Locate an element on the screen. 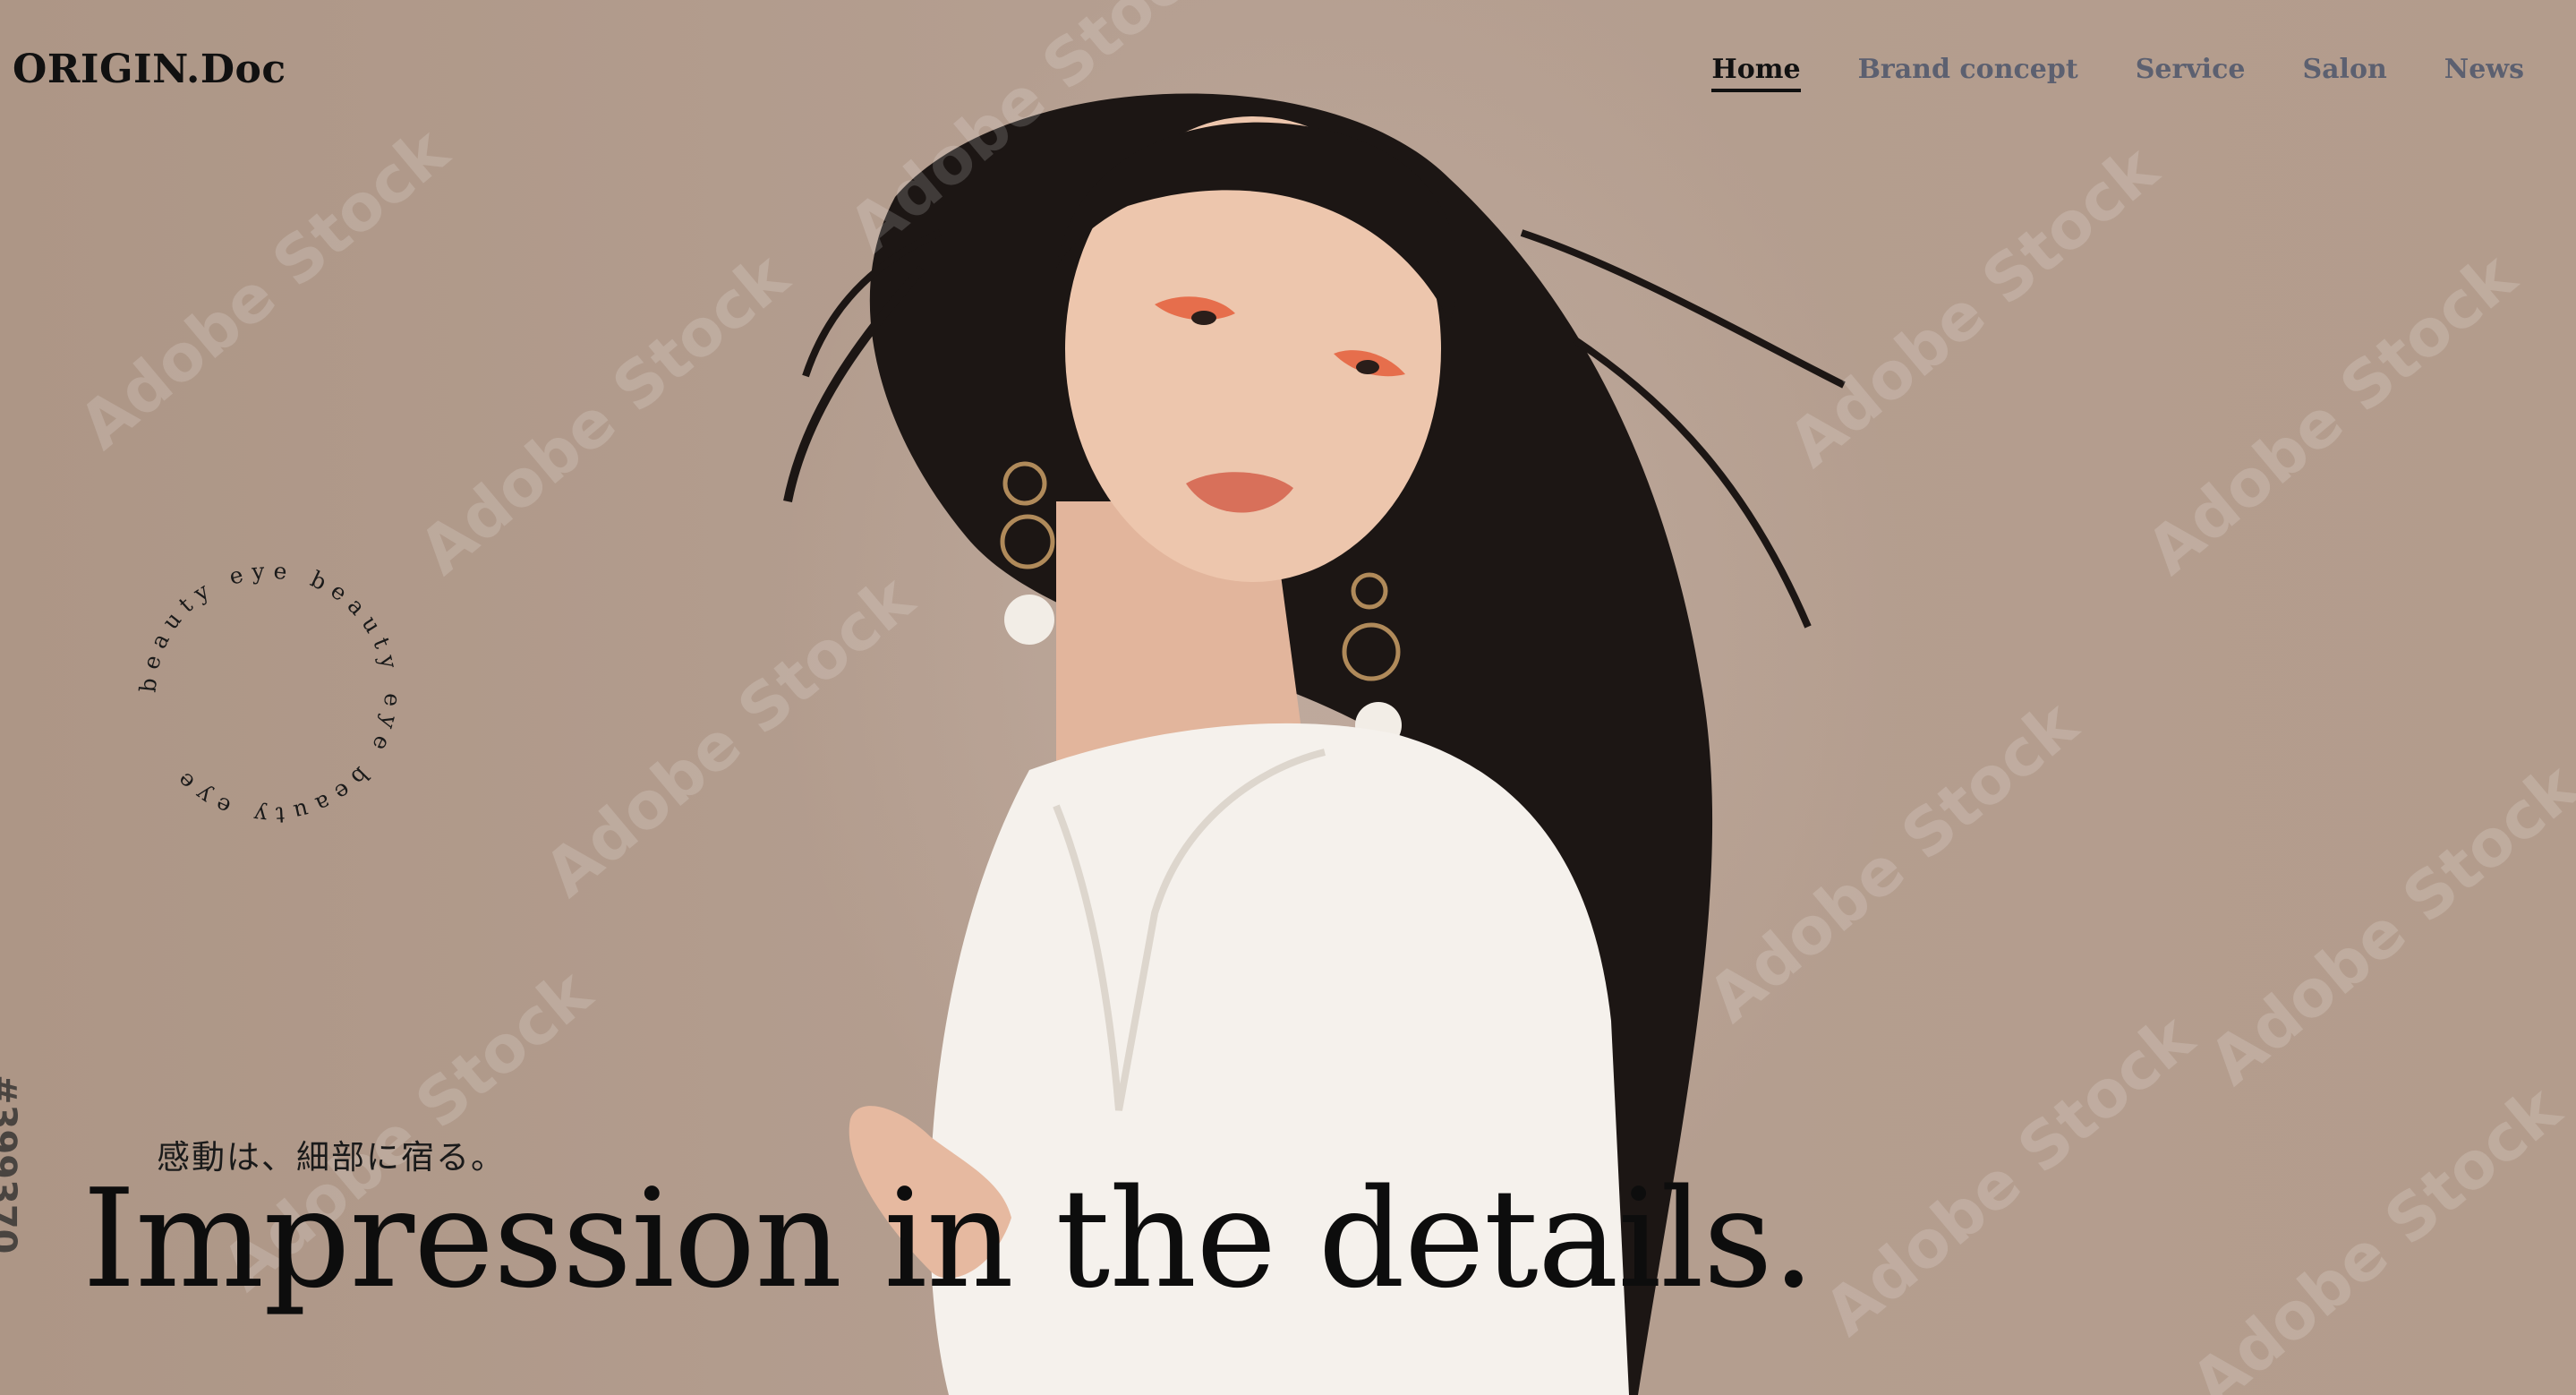 Image resolution: width=2576 pixels, height=1395 pixels. nav-item-service: Service is located at coordinates (2191, 73).